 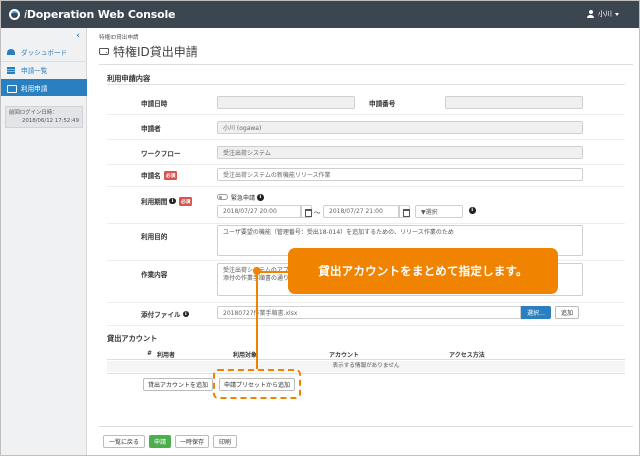 I want to click on top-bar: i Doperation Web Console 小川, so click(x=320, y=14).